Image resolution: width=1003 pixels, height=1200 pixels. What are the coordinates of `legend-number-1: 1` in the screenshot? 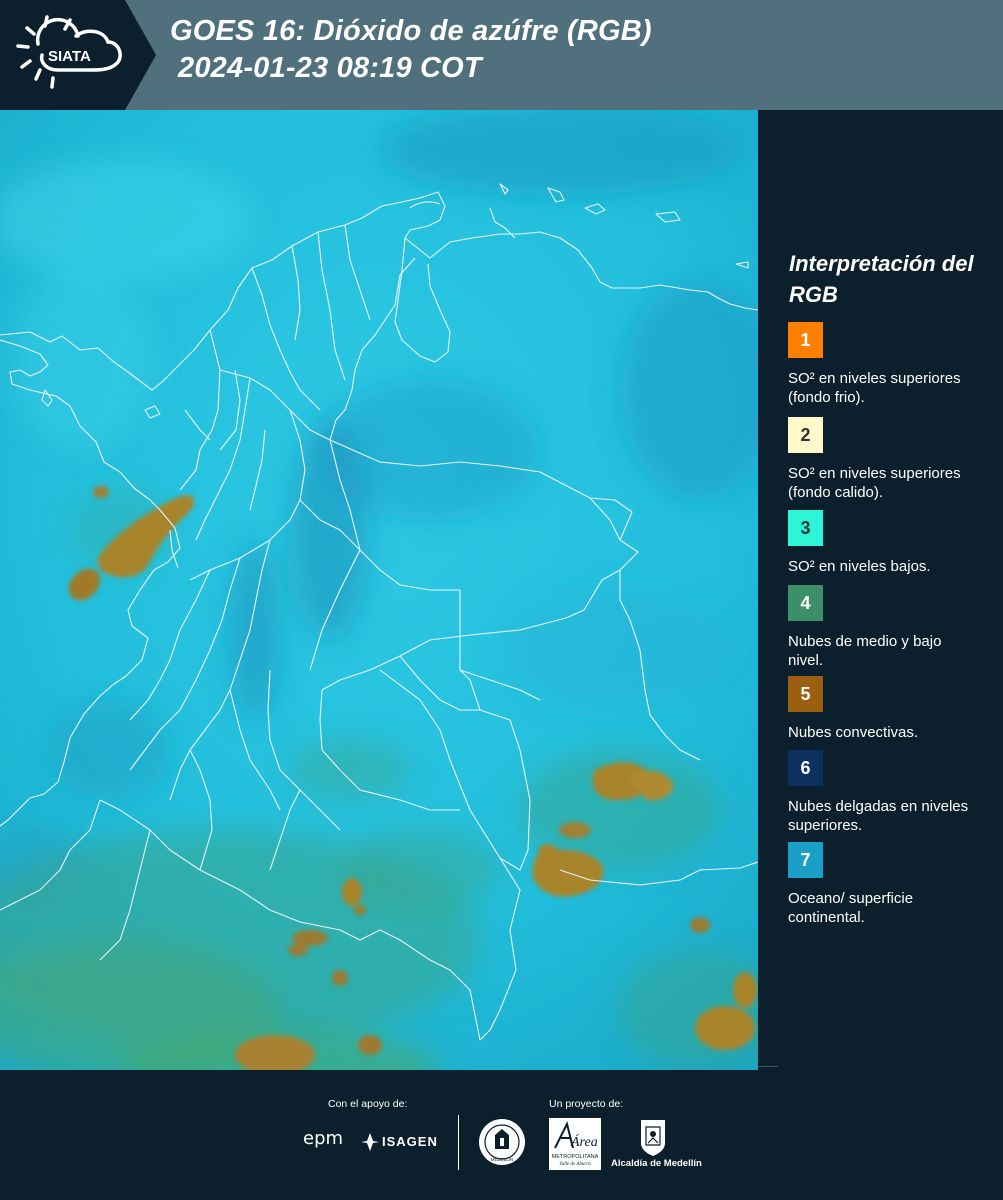 It's located at (805, 339).